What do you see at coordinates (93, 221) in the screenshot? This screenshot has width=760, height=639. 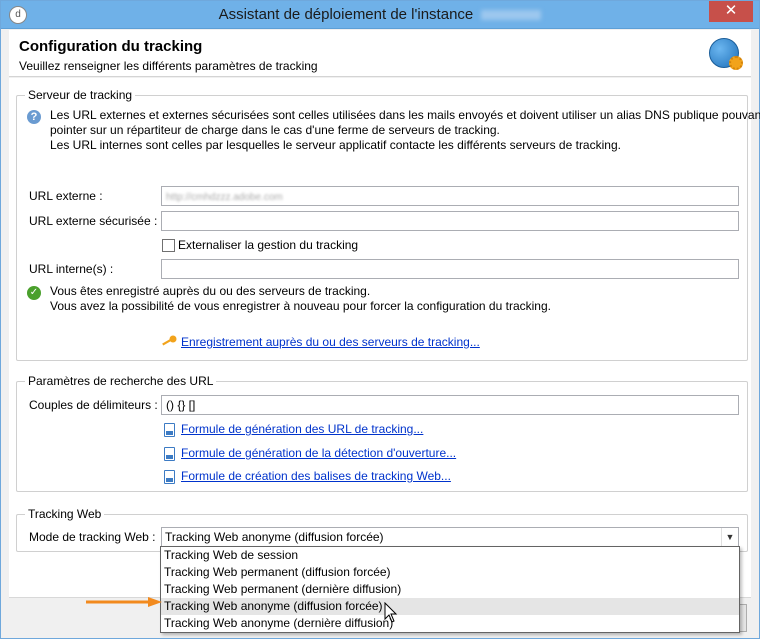 I see `secure-url-label: URL externe sécurisée :` at bounding box center [93, 221].